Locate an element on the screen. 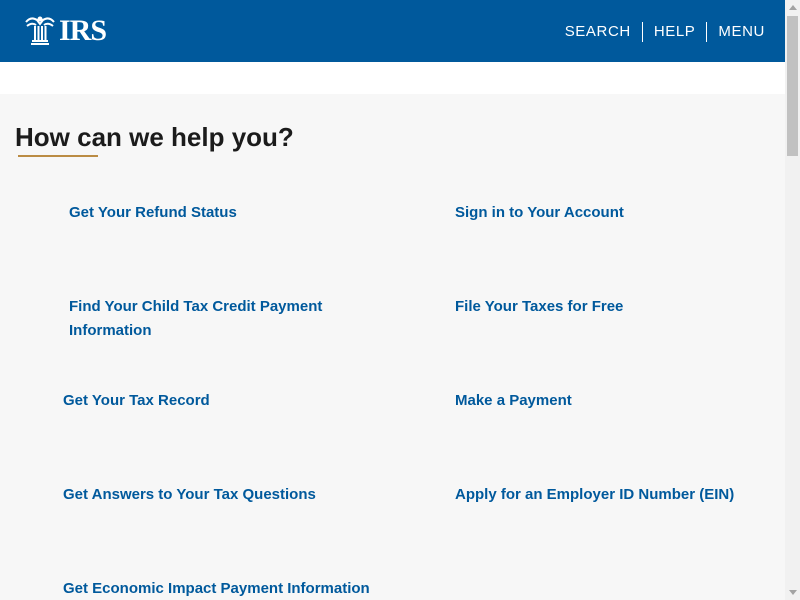  scroll-up-arrow-icon is located at coordinates (793, 7).